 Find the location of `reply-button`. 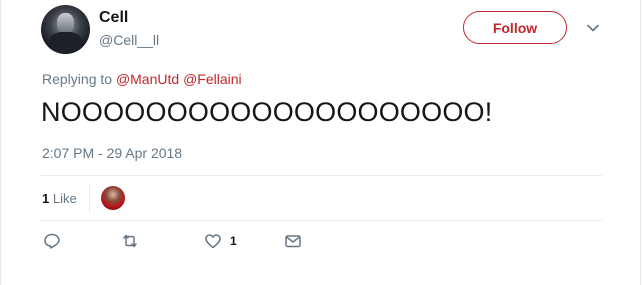

reply-button is located at coordinates (52, 241).